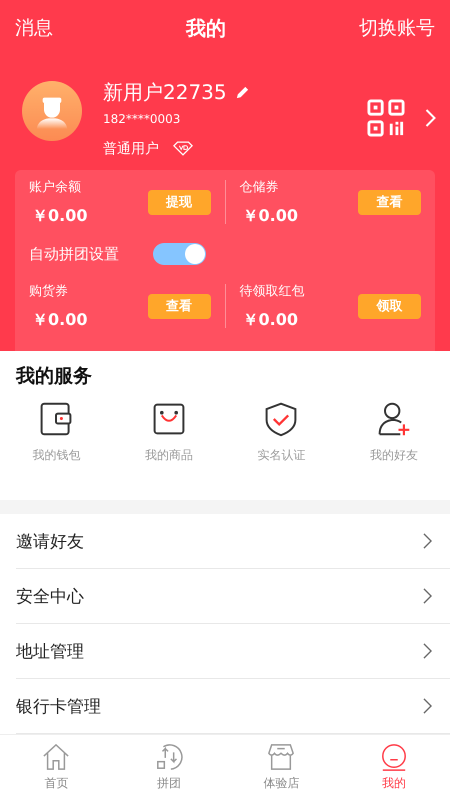 The image size is (450, 800). I want to click on auto-group-toggle, so click(179, 254).